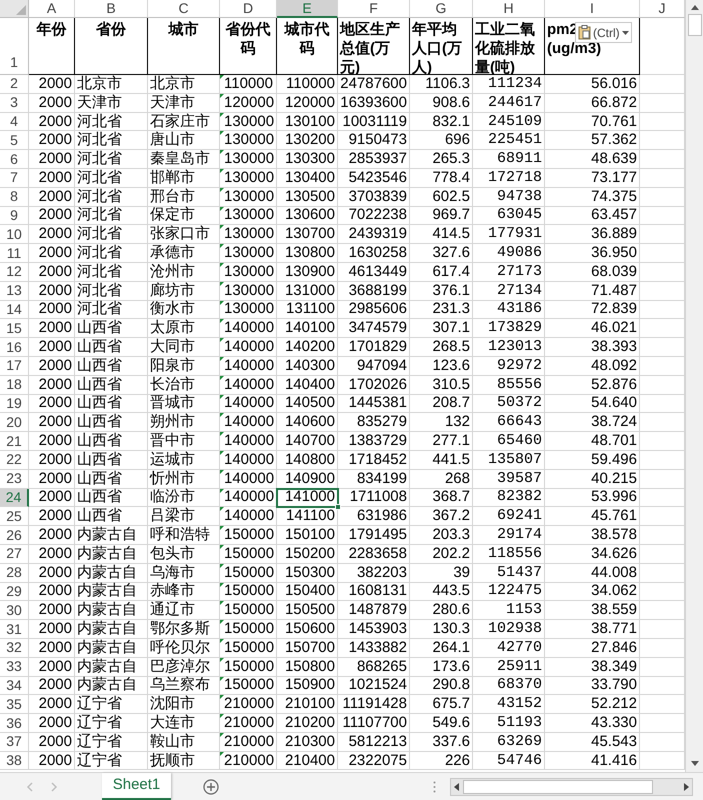 Image resolution: width=703 pixels, height=800 pixels. What do you see at coordinates (509, 9) in the screenshot?
I see `column-header: H` at bounding box center [509, 9].